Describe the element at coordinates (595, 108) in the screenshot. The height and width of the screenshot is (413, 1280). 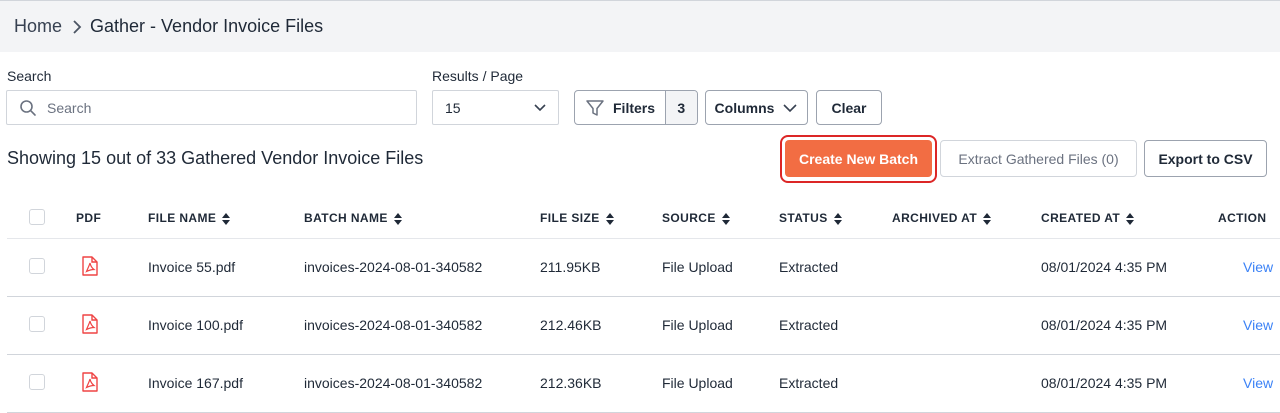
I see `filter-icon` at that location.